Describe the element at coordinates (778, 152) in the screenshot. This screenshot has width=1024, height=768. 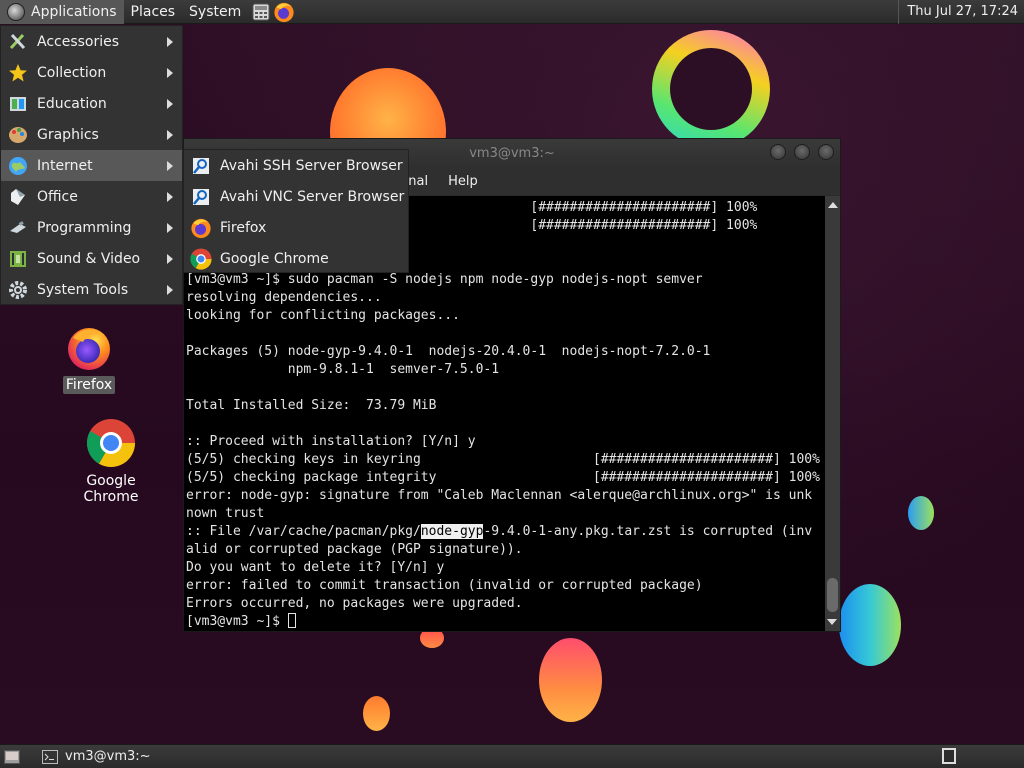
I see `minimize-button` at that location.